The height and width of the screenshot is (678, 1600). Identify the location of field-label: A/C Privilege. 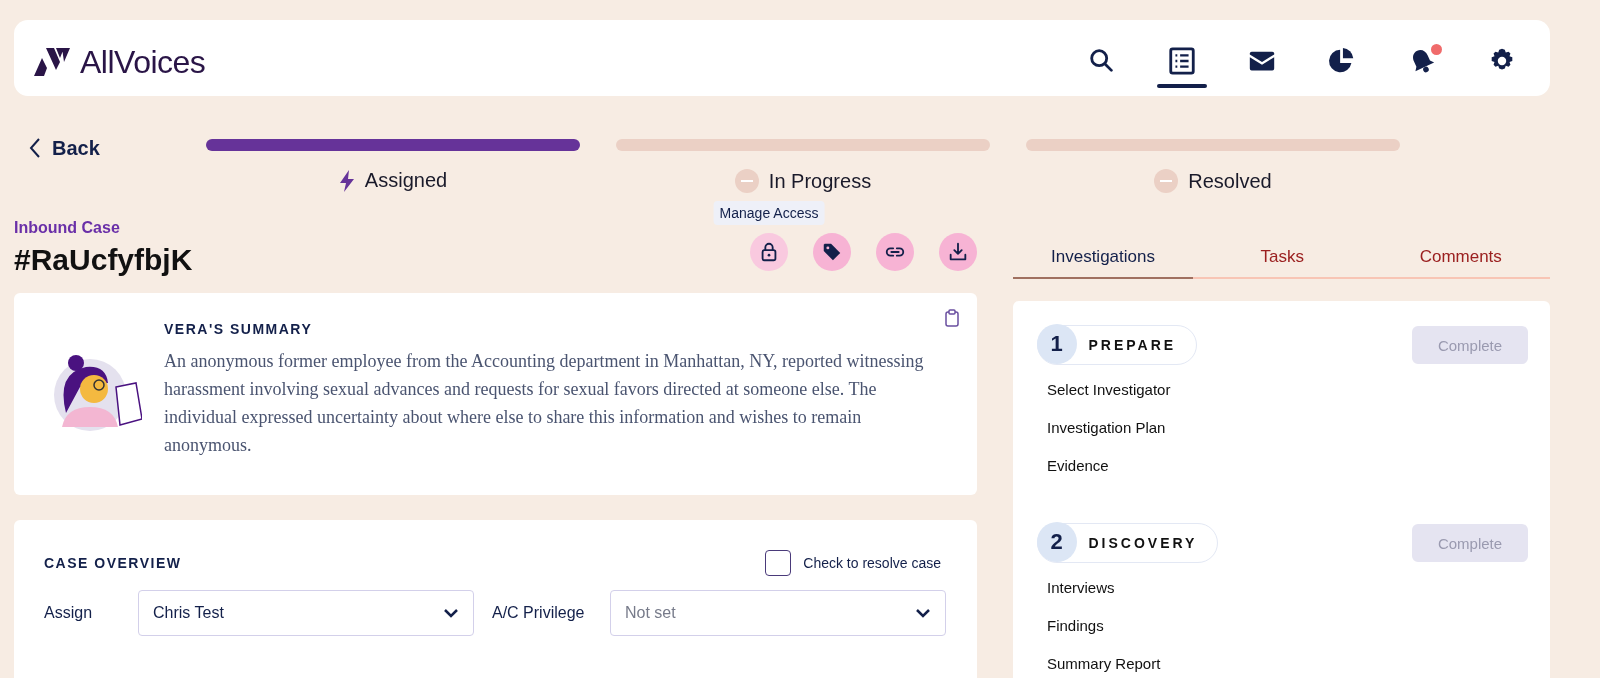
(539, 613).